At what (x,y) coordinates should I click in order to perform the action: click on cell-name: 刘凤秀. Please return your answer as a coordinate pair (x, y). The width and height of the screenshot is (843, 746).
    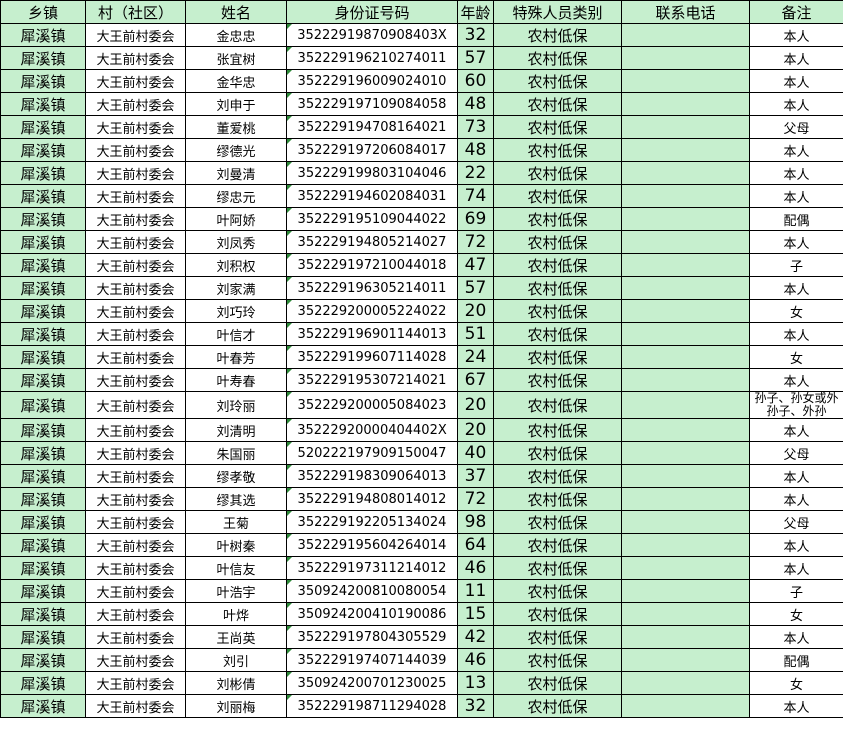
    Looking at the image, I should click on (236, 242).